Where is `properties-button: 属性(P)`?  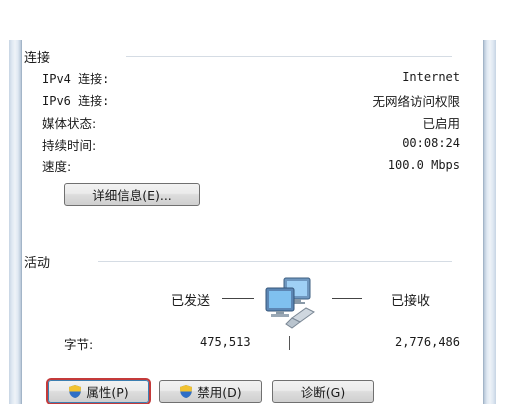
properties-button: 属性(P) is located at coordinates (98, 391).